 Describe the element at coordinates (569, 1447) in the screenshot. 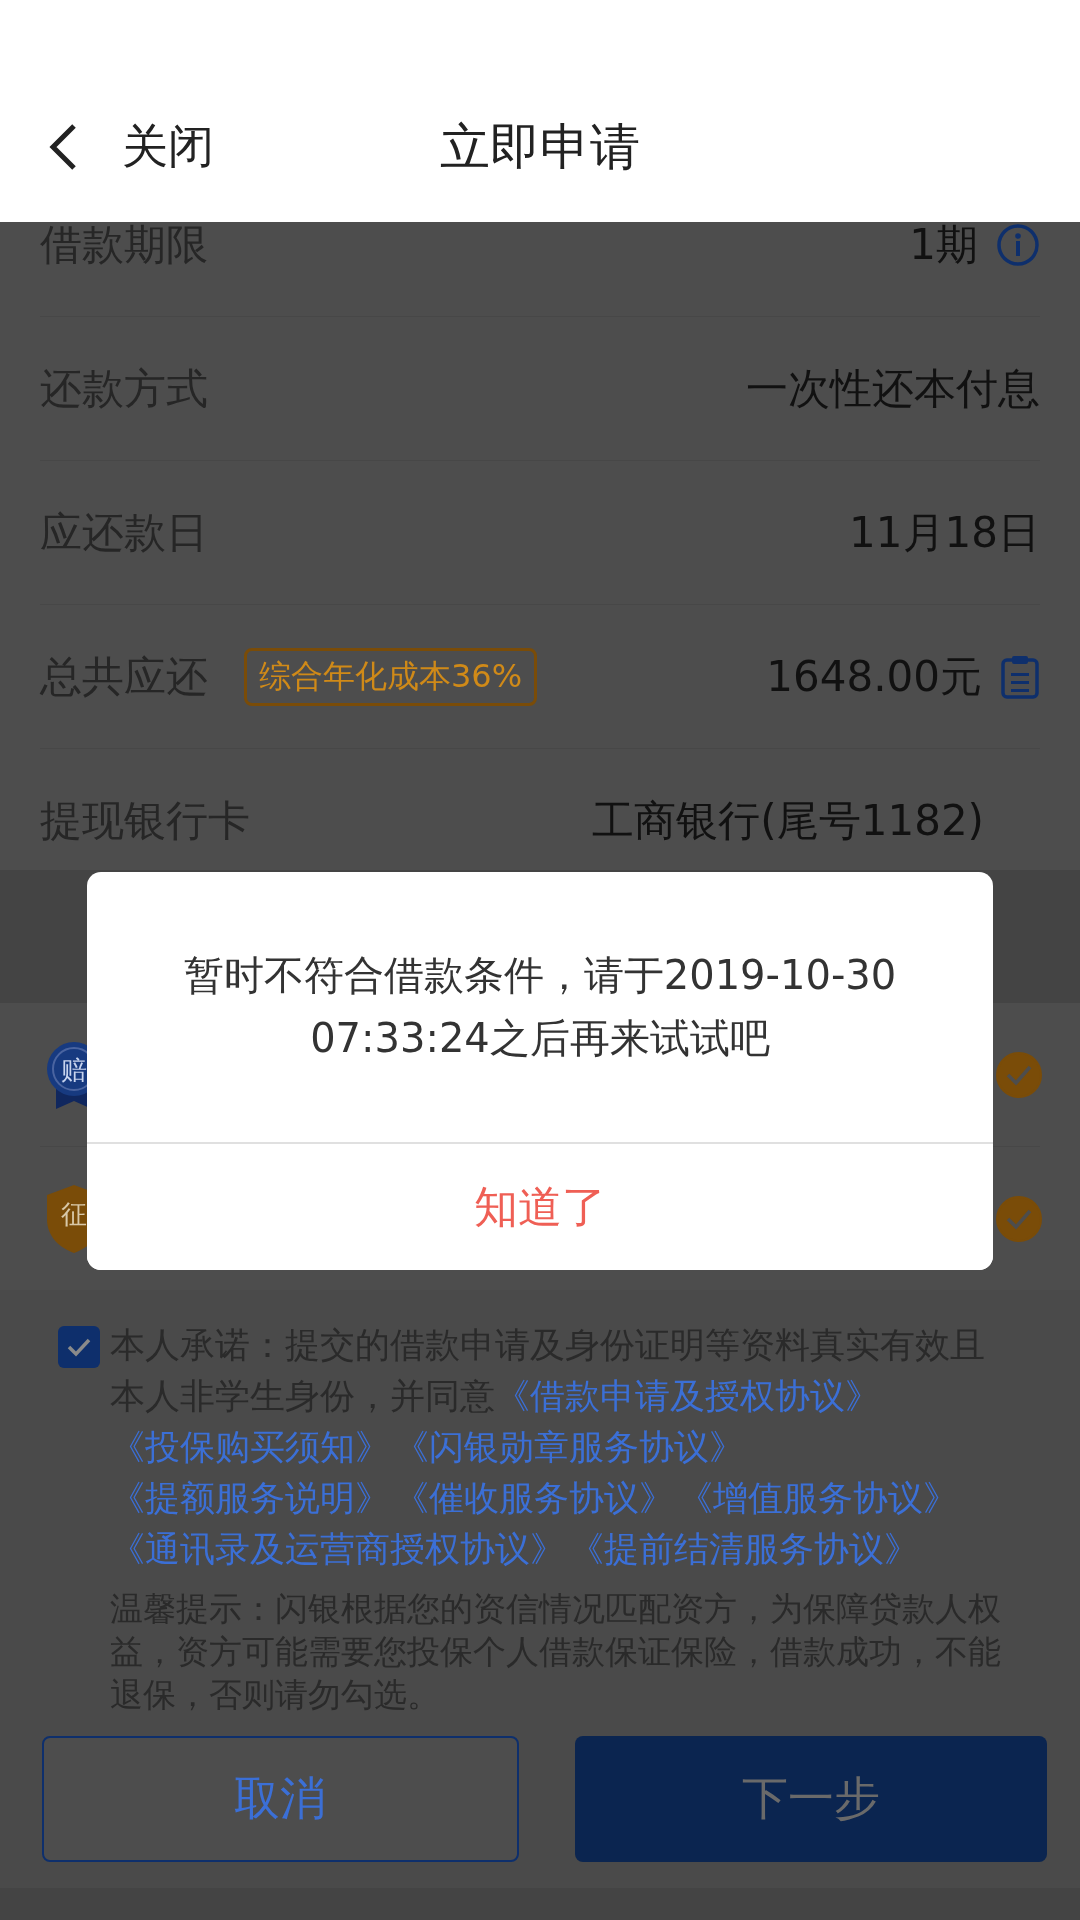

I see `agreement-link: 《闪银勋章服务协议》` at that location.